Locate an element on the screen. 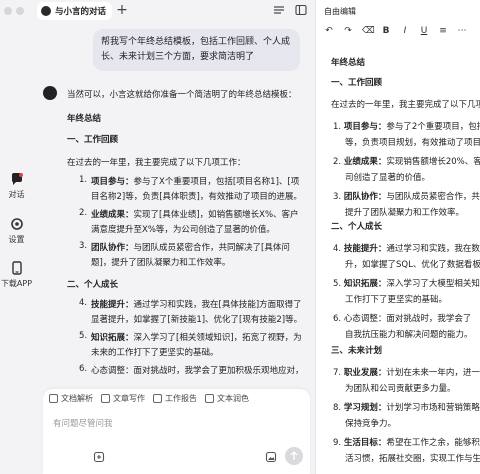 This screenshot has height=474, width=480. italic-icon: I is located at coordinates (405, 31).